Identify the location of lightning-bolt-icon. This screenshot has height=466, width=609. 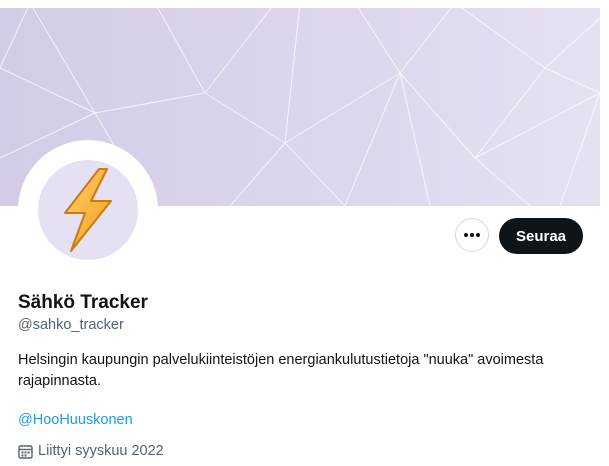
(88, 210).